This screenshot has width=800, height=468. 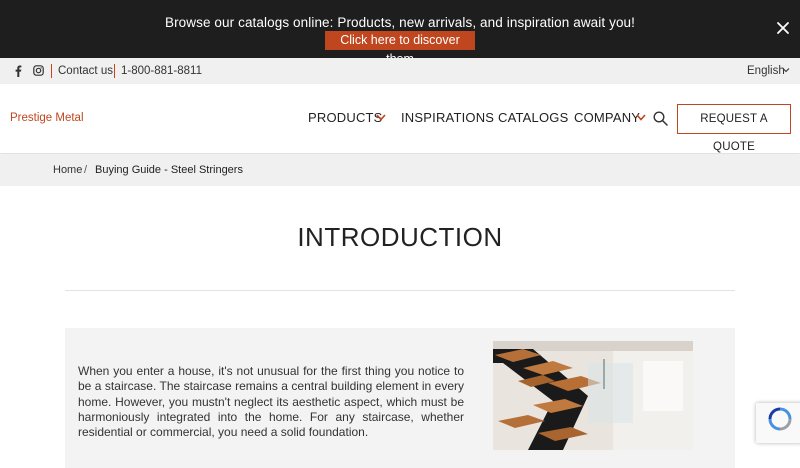 What do you see at coordinates (169, 170) in the screenshot?
I see `breadcrumb-current: Buying Guide - Steel Stringers` at bounding box center [169, 170].